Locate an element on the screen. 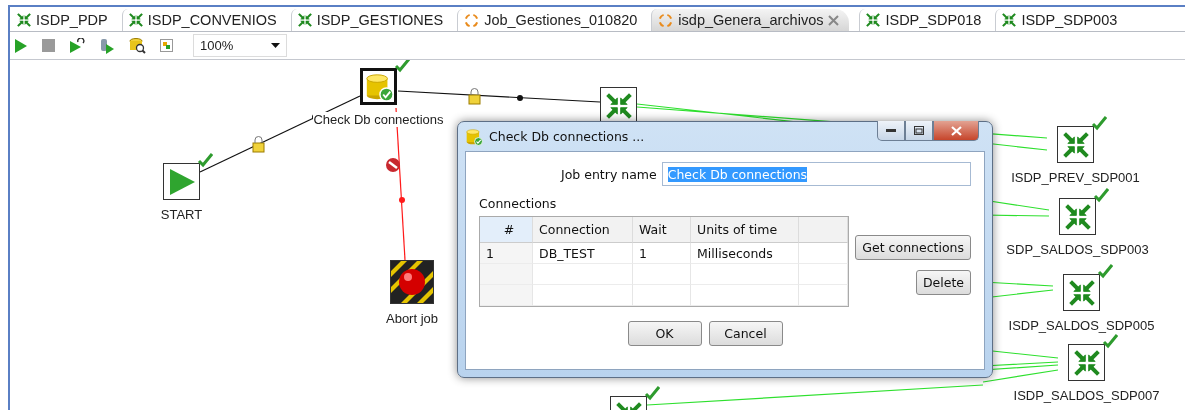 Image resolution: width=1185 pixels, height=410 pixels. node-label: SDP_SALDOS_SDP003 is located at coordinates (1077, 249).